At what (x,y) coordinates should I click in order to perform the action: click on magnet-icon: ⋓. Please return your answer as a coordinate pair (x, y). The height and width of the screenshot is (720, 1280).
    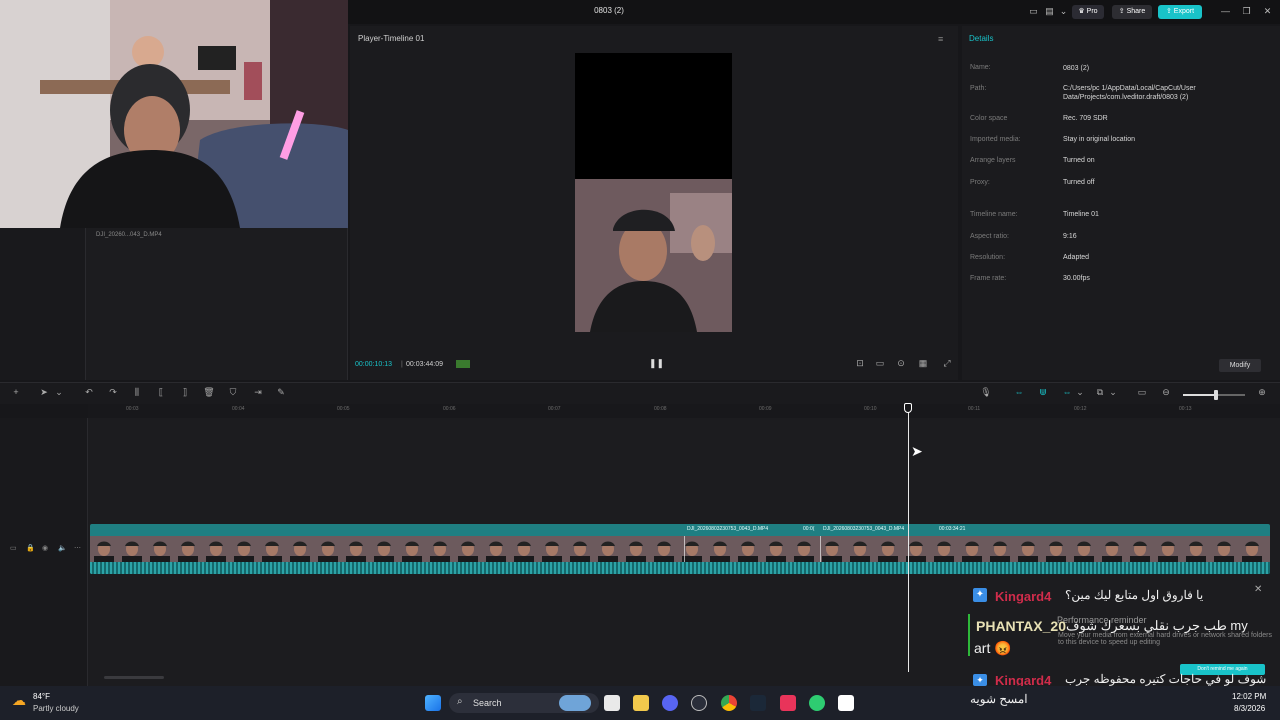
    Looking at the image, I should click on (1043, 392).